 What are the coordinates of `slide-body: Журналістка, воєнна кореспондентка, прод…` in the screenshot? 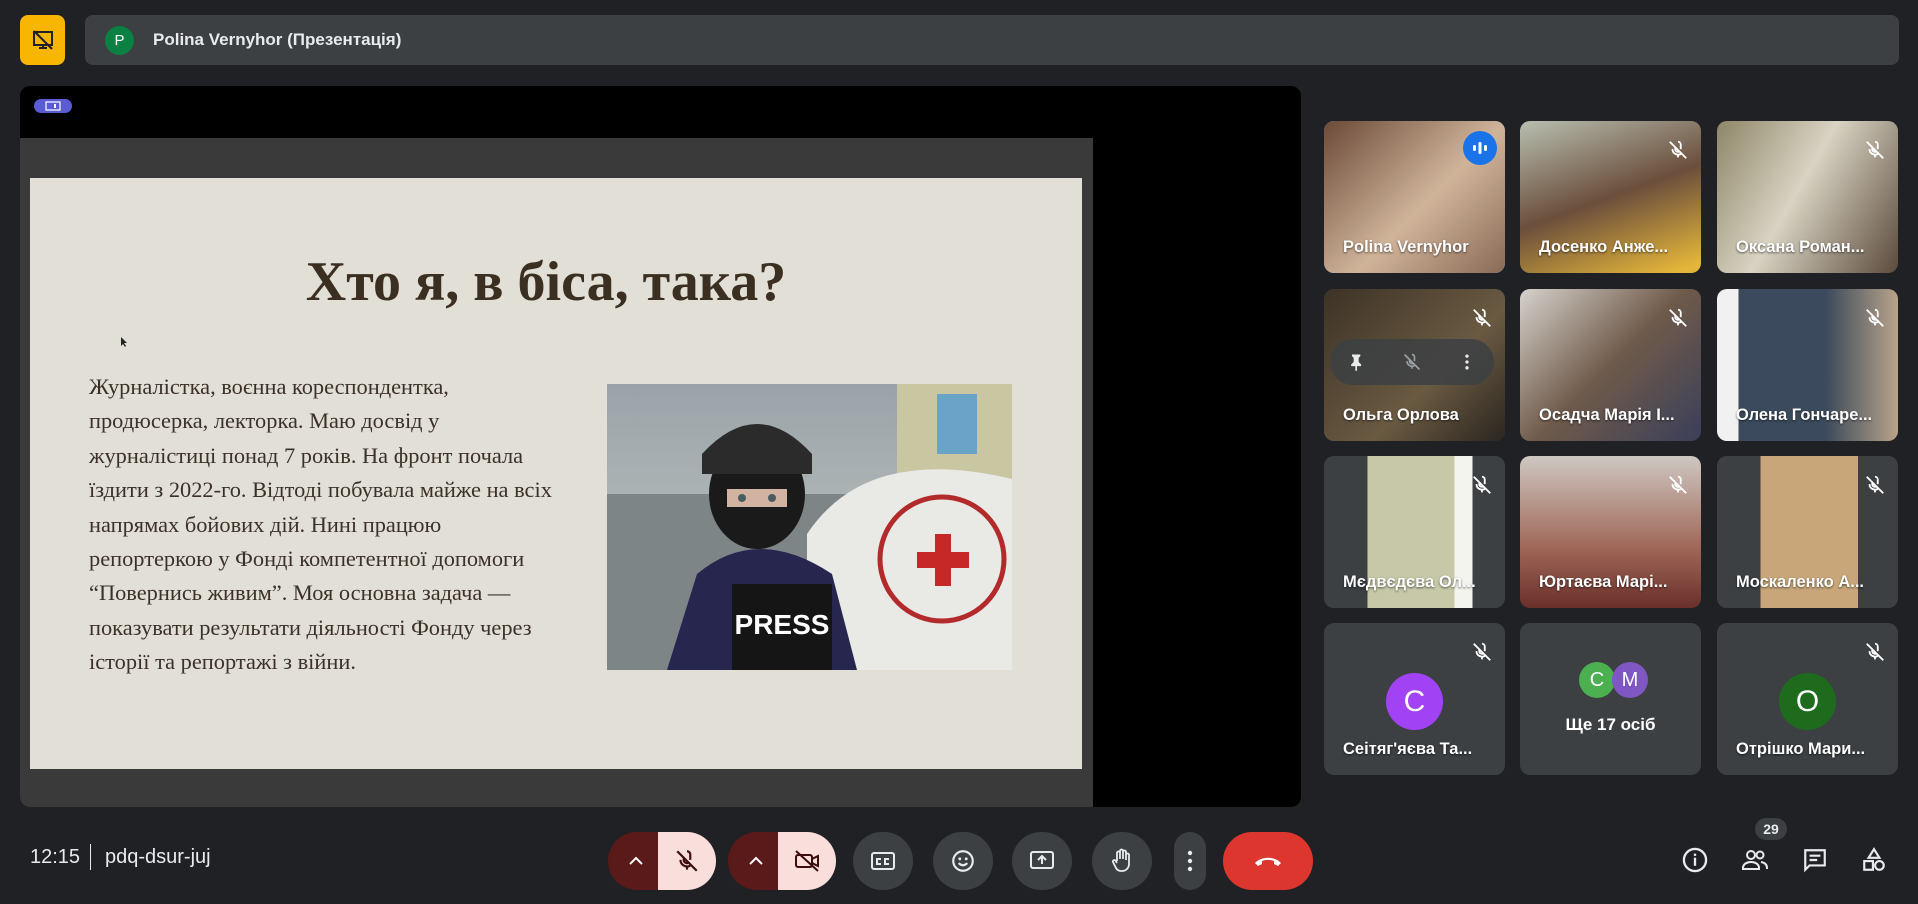 It's located at (320, 524).